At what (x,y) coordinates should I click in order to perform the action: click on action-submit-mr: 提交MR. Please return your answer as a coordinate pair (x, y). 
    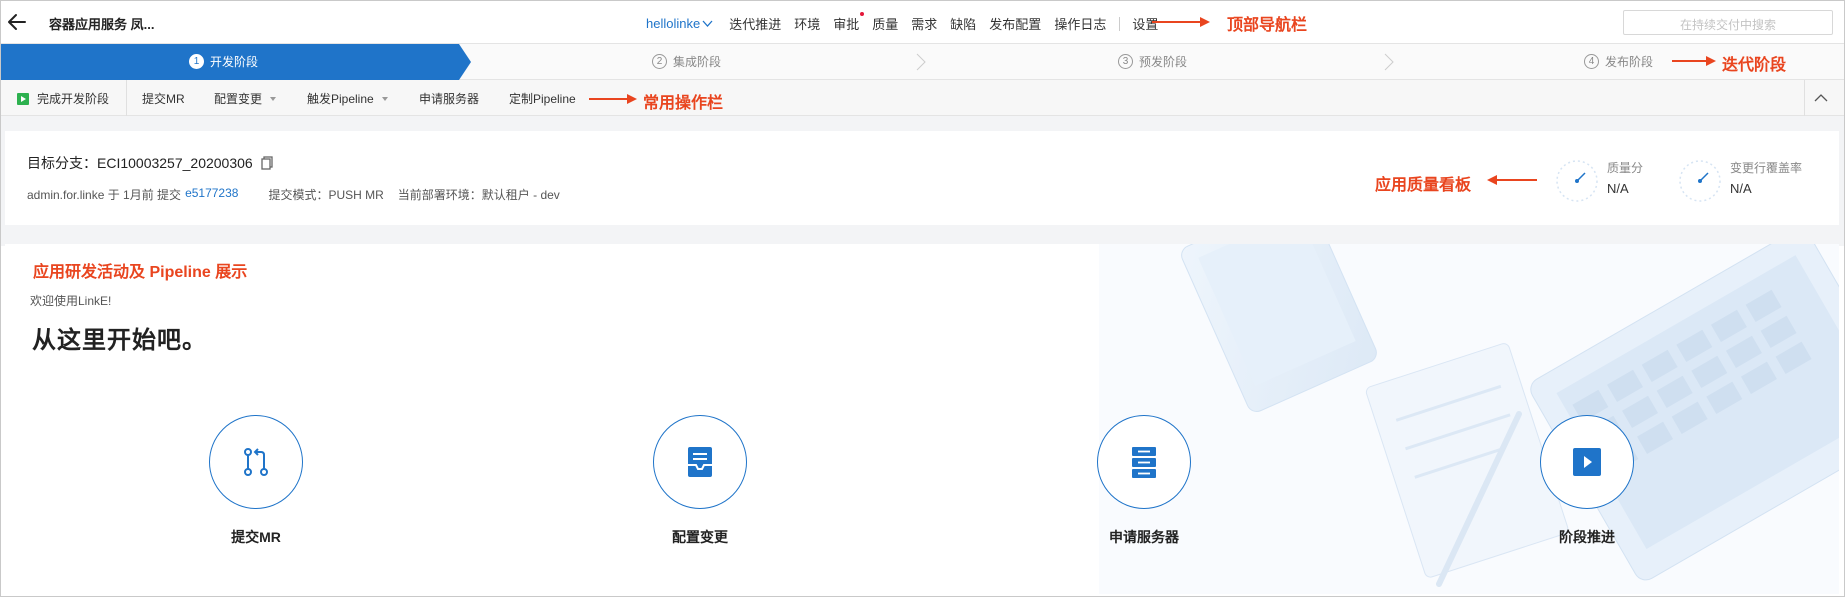
    Looking at the image, I should click on (256, 481).